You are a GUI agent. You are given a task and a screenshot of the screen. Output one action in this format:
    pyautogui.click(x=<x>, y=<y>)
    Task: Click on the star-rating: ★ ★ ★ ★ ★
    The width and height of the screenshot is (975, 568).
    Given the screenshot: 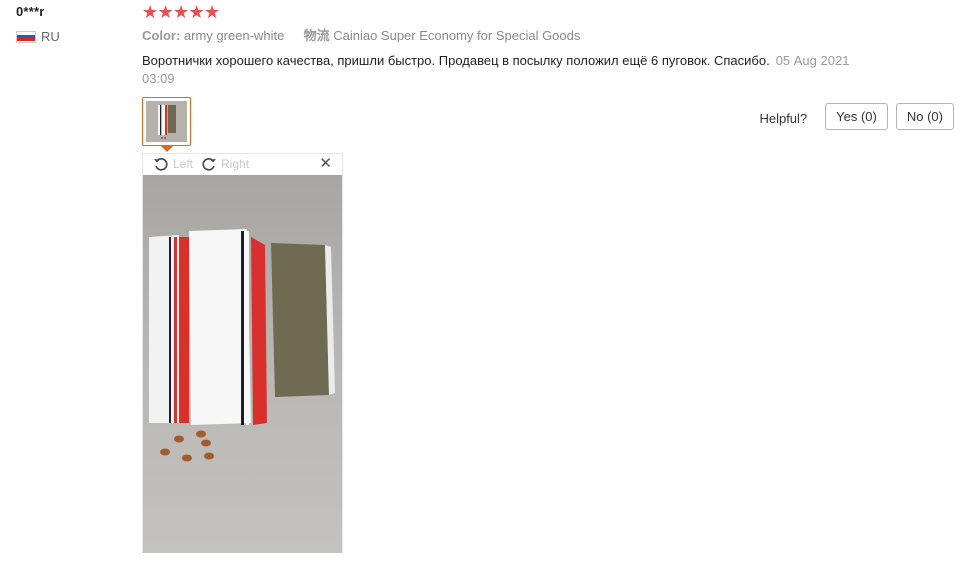 What is the action you would take?
    pyautogui.click(x=552, y=12)
    